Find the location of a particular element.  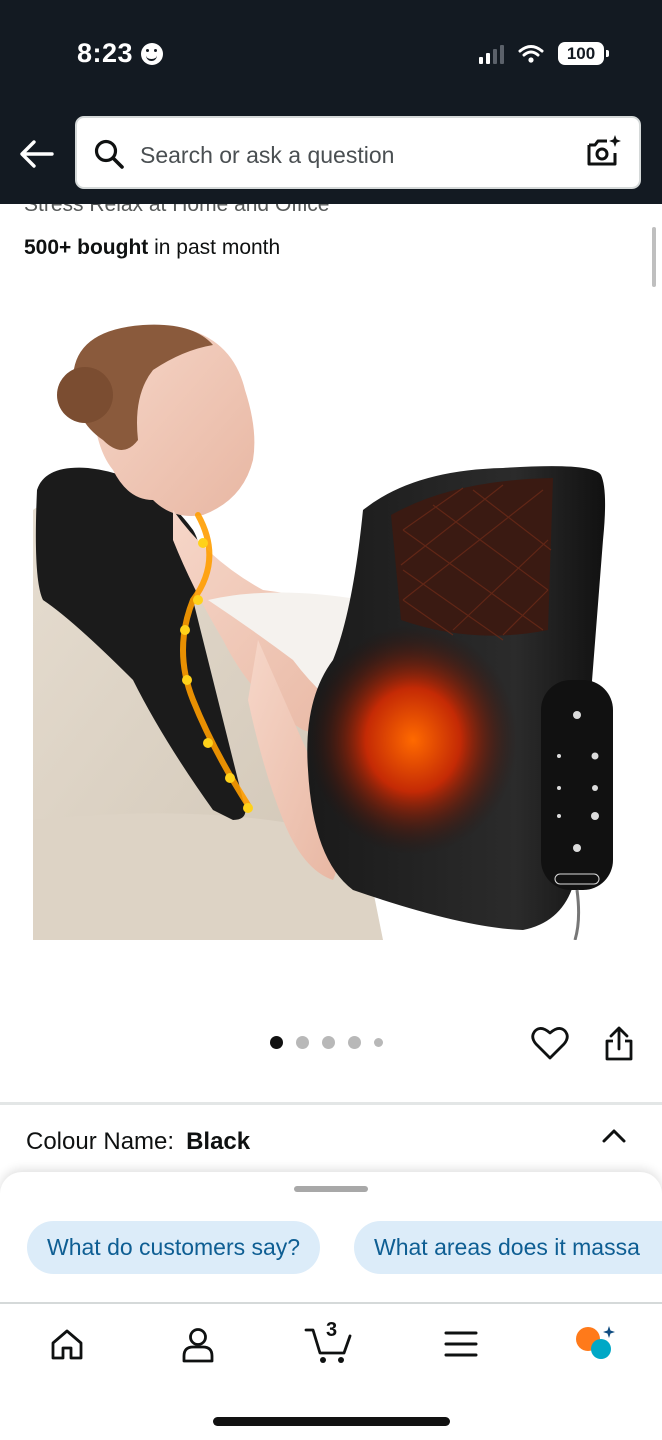

back-arrow-icon is located at coordinates (37, 154).